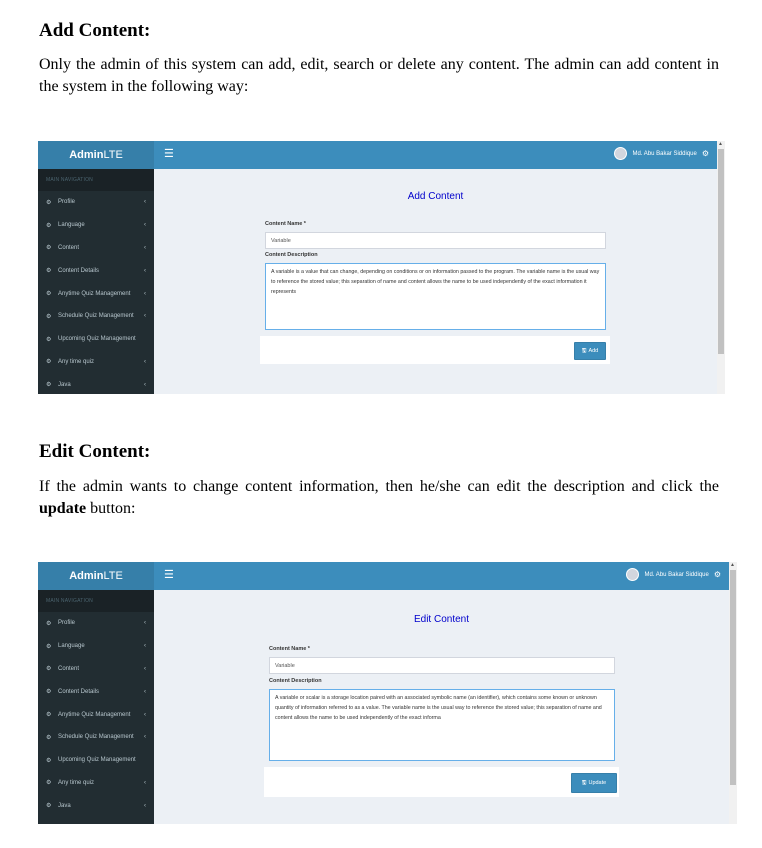 Image resolution: width=762 pixels, height=848 pixels. I want to click on sidebar-item-label: Any time quiz, so click(76, 782).